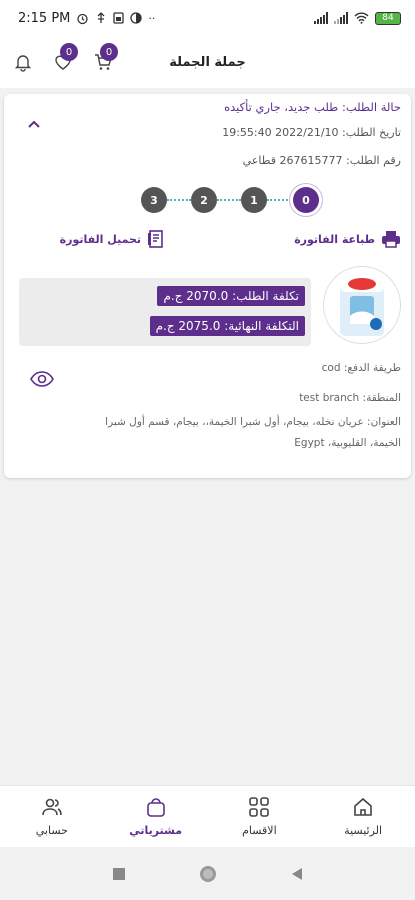 This screenshot has width=415, height=900. I want to click on wifi-icon, so click(361, 18).